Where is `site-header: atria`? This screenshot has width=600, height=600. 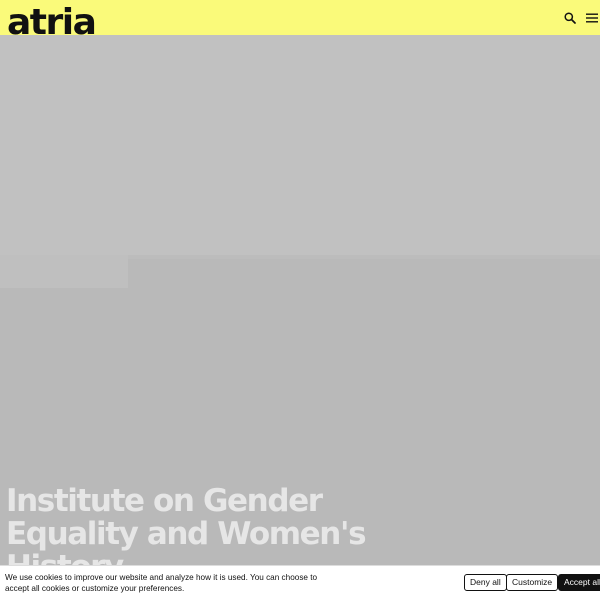
site-header: atria is located at coordinates (300, 17).